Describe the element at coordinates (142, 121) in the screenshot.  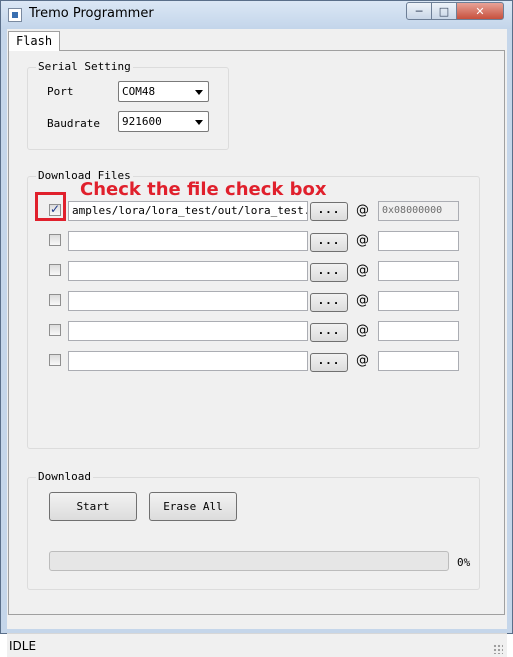
I see `baudrate-value: 921600` at that location.